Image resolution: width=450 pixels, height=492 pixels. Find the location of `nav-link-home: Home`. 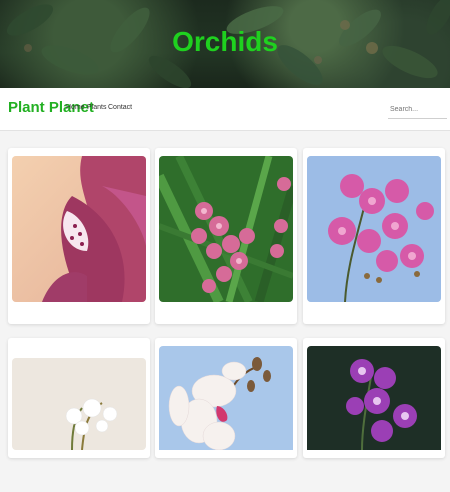

nav-link-home: Home is located at coordinates (75, 107).